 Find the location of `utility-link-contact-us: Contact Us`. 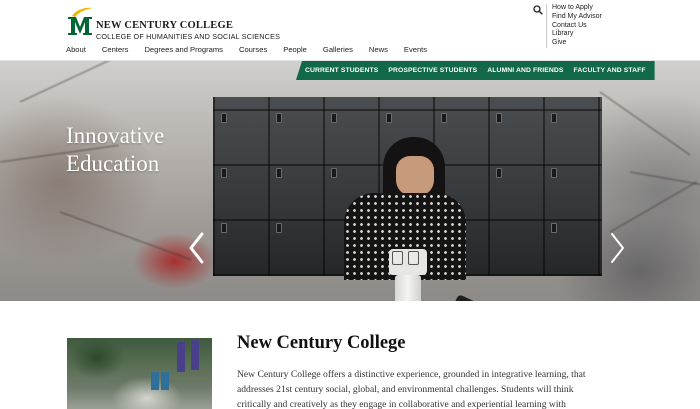

utility-link-contact-us: Contact Us is located at coordinates (577, 26).